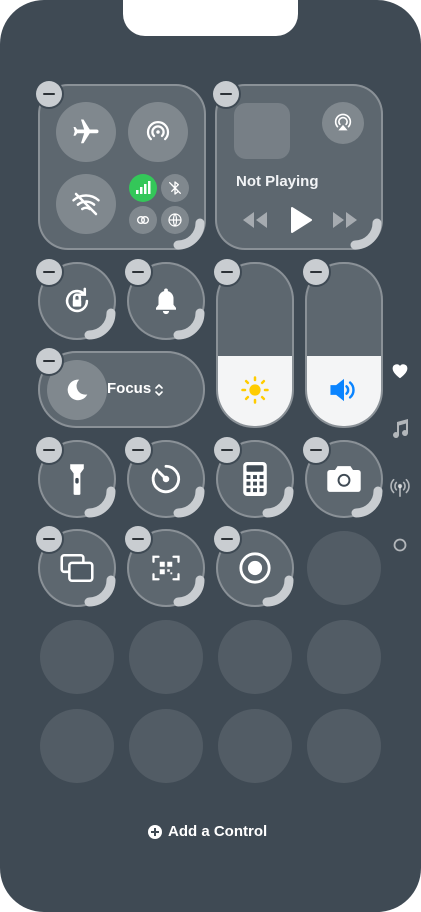 The height and width of the screenshot is (912, 421). Describe the element at coordinates (49, 361) in the screenshot. I see `remove-focus-button` at that location.